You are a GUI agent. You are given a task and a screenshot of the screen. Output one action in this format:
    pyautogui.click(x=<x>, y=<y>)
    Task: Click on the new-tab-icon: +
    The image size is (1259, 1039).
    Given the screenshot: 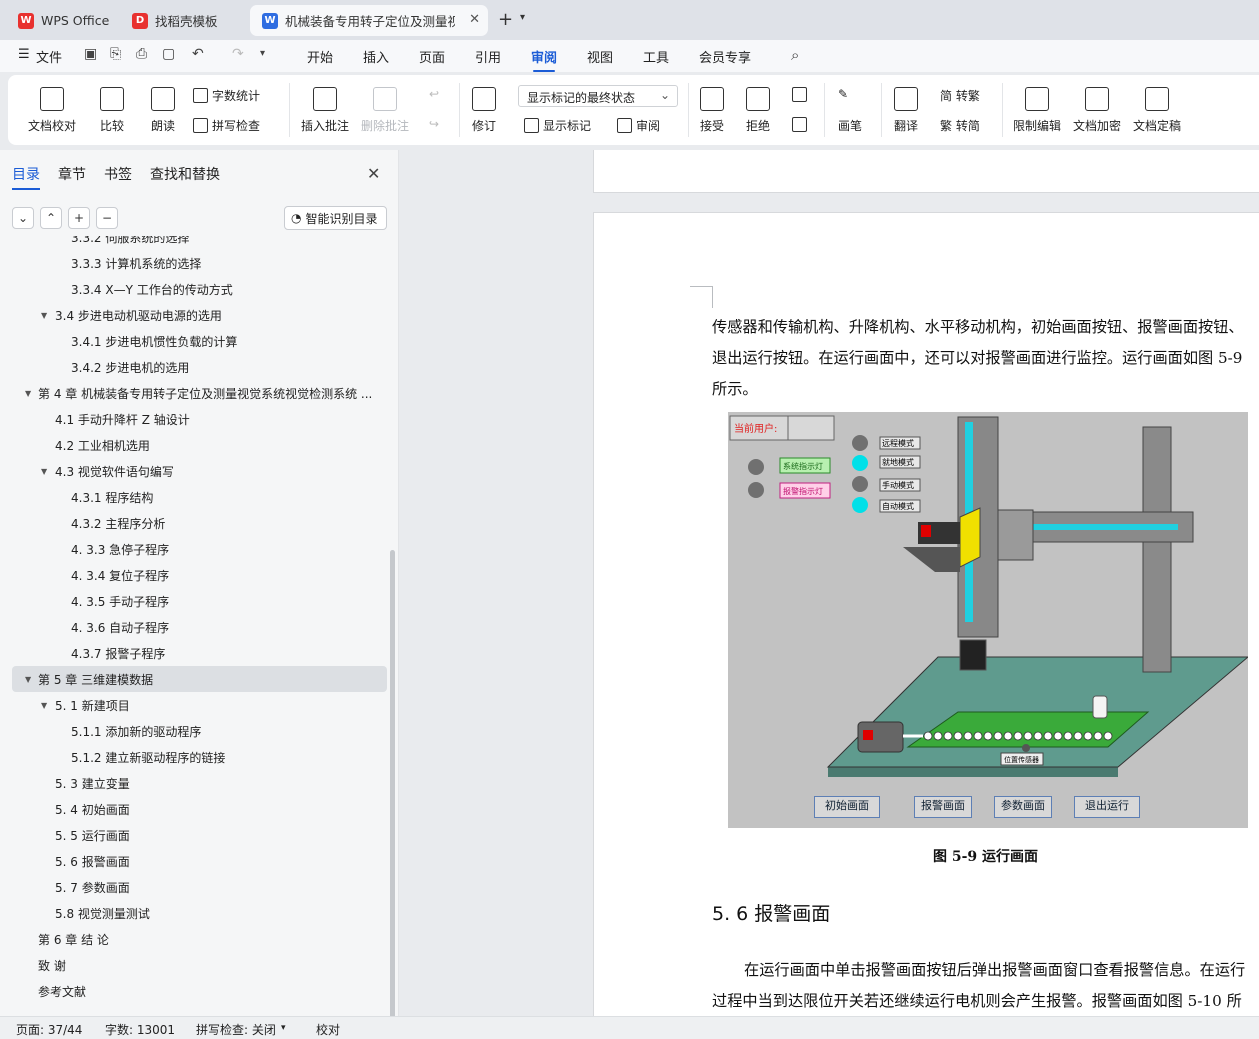 What is the action you would take?
    pyautogui.click(x=505, y=19)
    